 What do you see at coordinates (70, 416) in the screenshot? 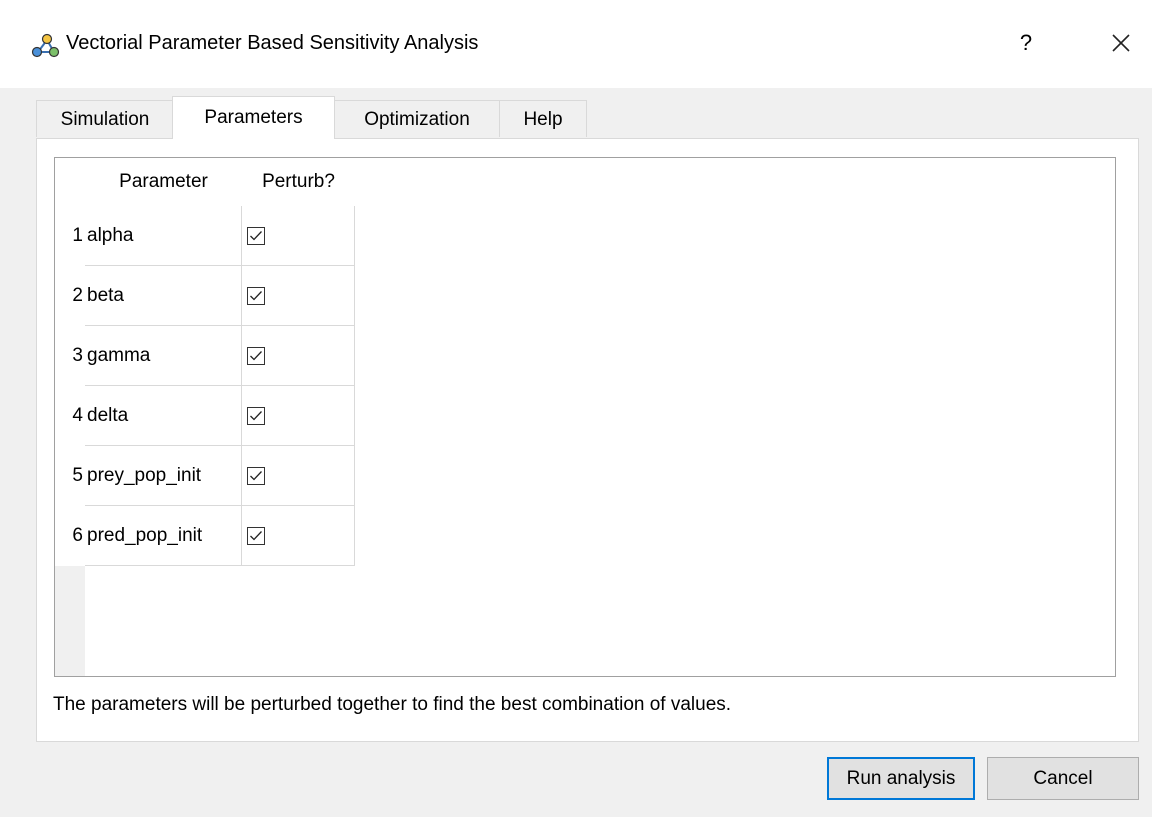
I see `row-header: 4` at bounding box center [70, 416].